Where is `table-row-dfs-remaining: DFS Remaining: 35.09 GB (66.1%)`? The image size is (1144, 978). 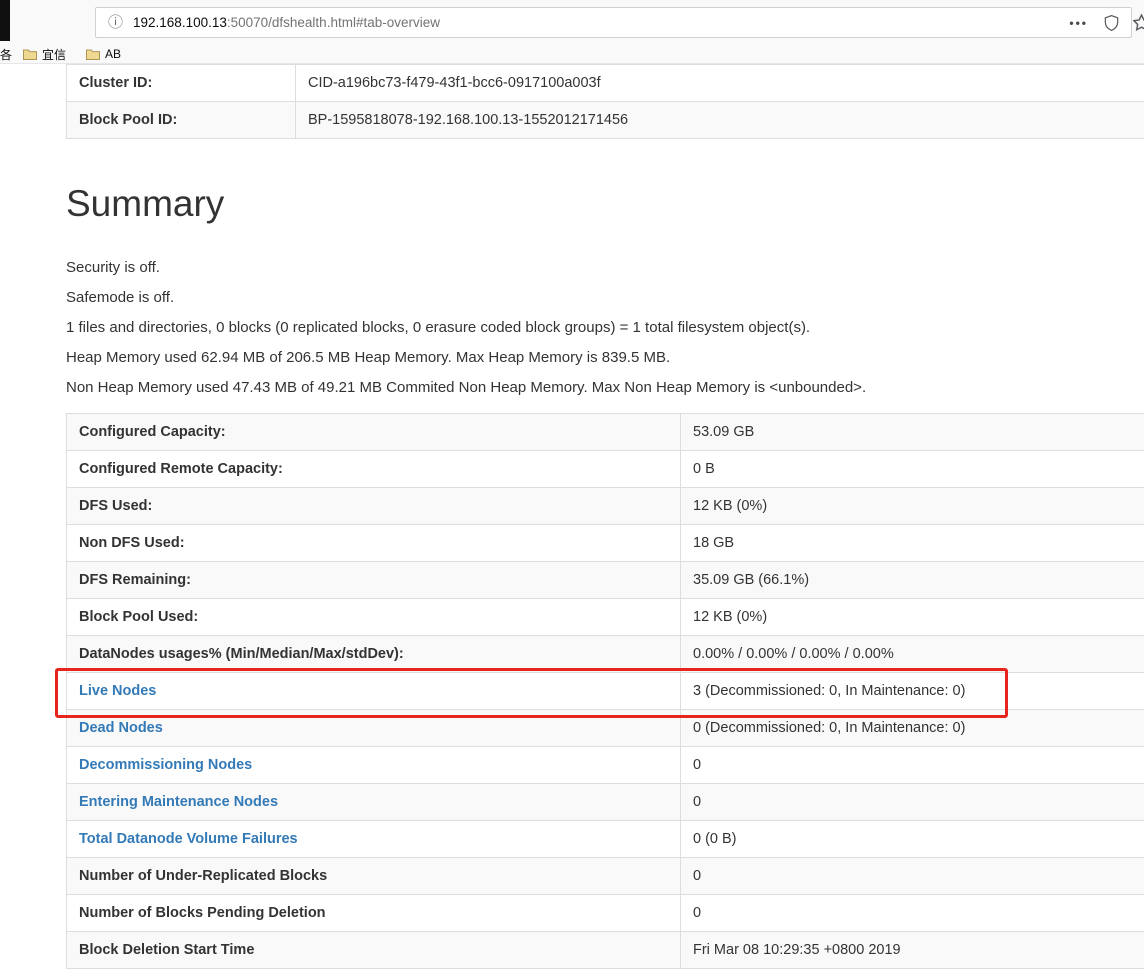
table-row-dfs-remaining: DFS Remaining: 35.09 GB (66.1%) is located at coordinates (605, 580).